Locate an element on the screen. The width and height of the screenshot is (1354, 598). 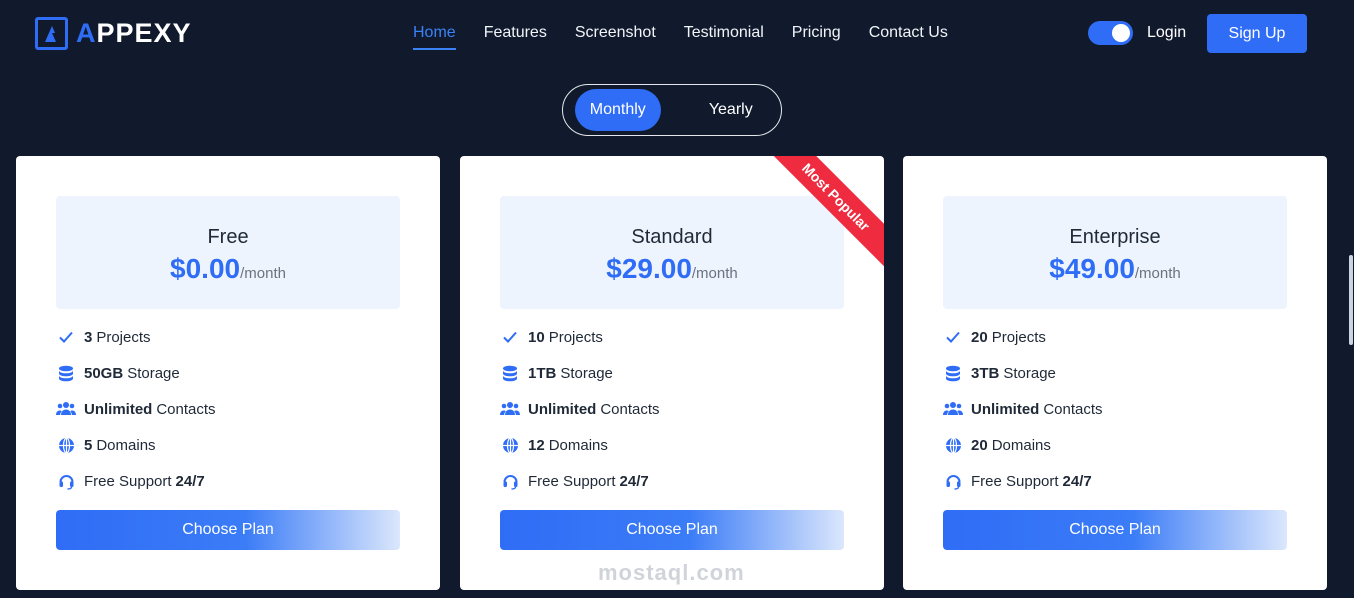
feature-item: 5 Domains is located at coordinates (136, 445).